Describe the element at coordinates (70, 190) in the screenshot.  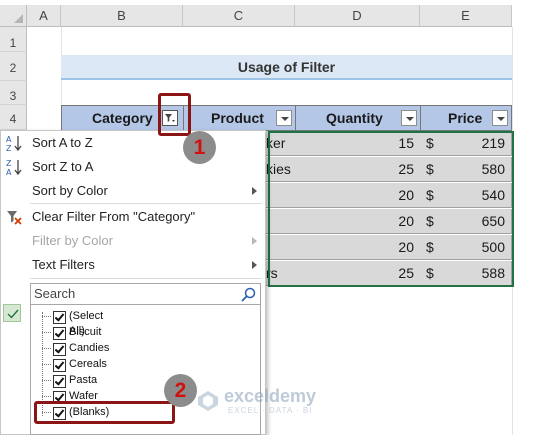
I see `menu-label: Sort by Color` at that location.